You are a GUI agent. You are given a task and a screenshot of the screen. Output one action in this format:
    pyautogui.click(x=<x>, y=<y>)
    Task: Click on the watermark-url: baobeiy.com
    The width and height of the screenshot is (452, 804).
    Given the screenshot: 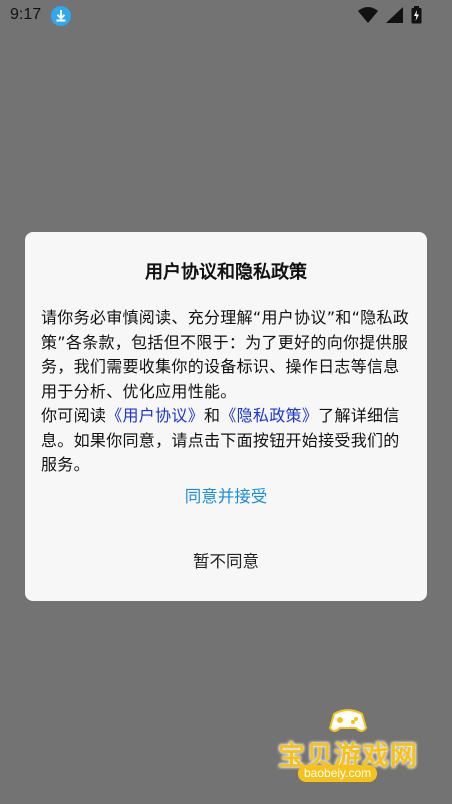 What is the action you would take?
    pyautogui.click(x=338, y=773)
    